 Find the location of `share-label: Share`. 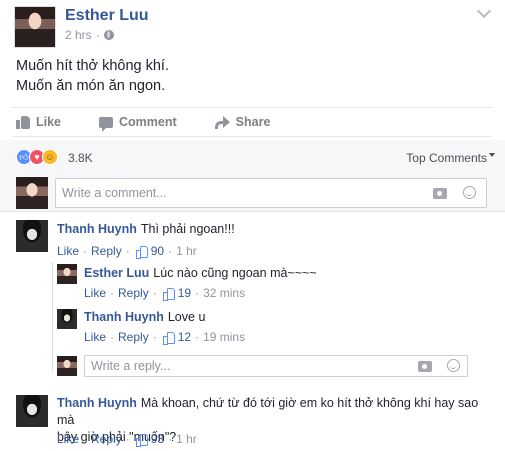

share-label: Share is located at coordinates (253, 122).